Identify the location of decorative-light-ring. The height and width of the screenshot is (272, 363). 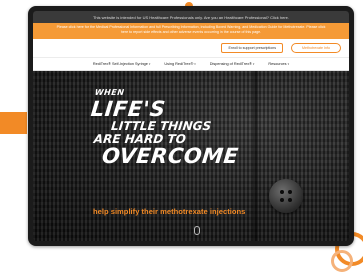
(342, 261).